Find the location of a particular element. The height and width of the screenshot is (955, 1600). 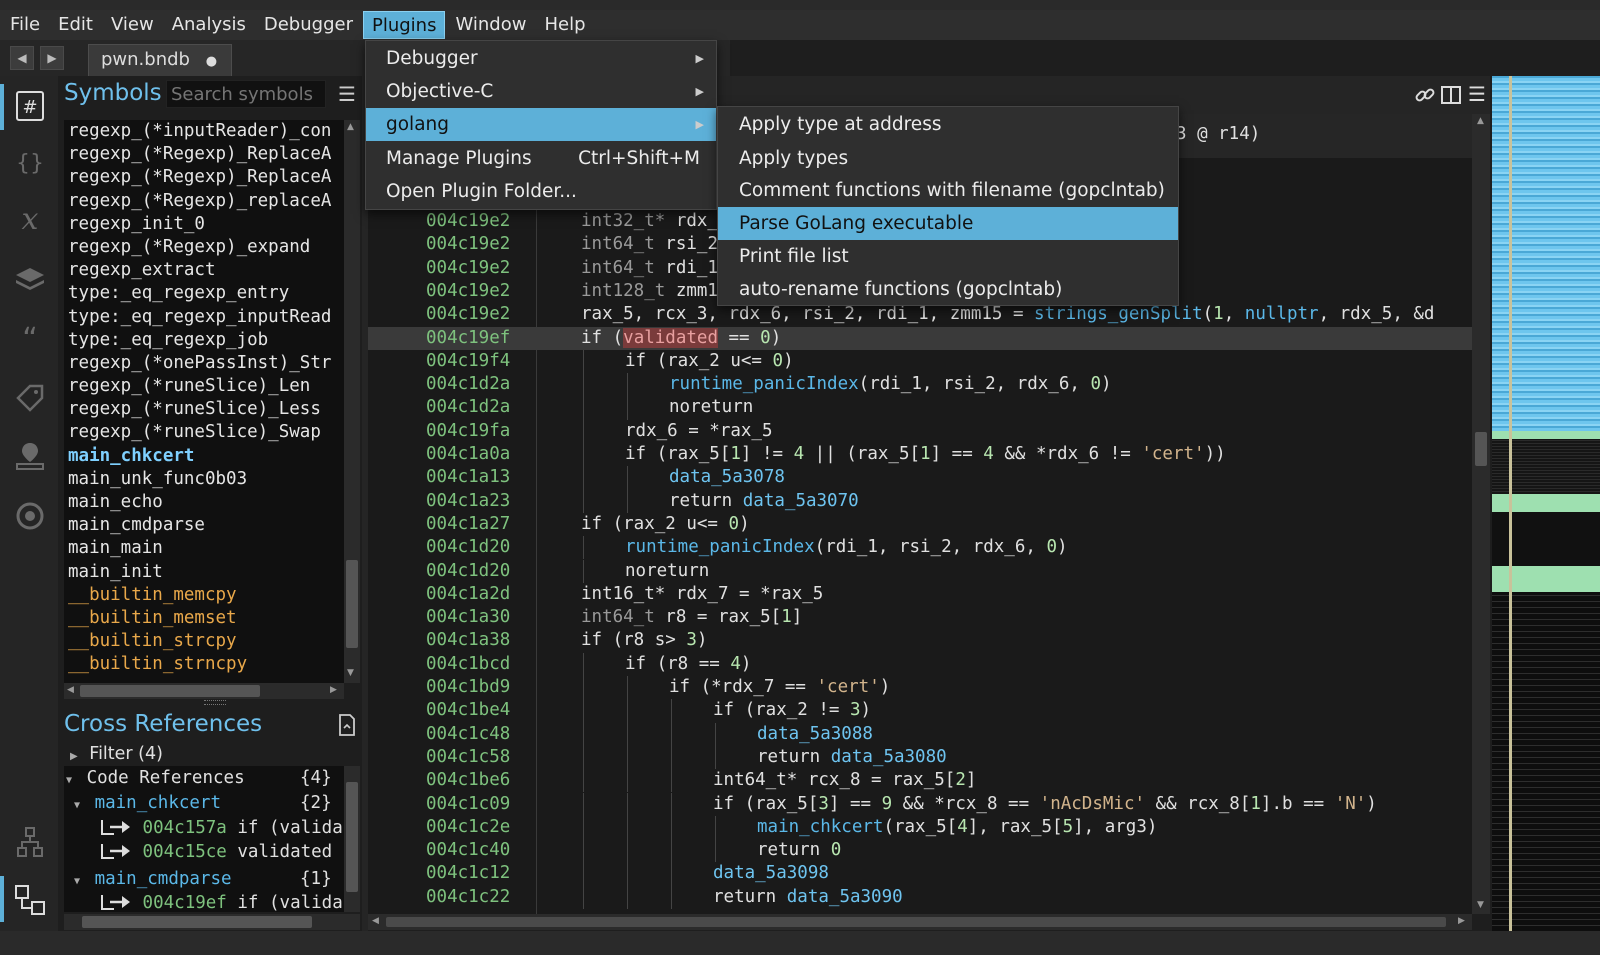

code-line: 004c19fa rdx_6 = *rax_5 is located at coordinates (920, 431).